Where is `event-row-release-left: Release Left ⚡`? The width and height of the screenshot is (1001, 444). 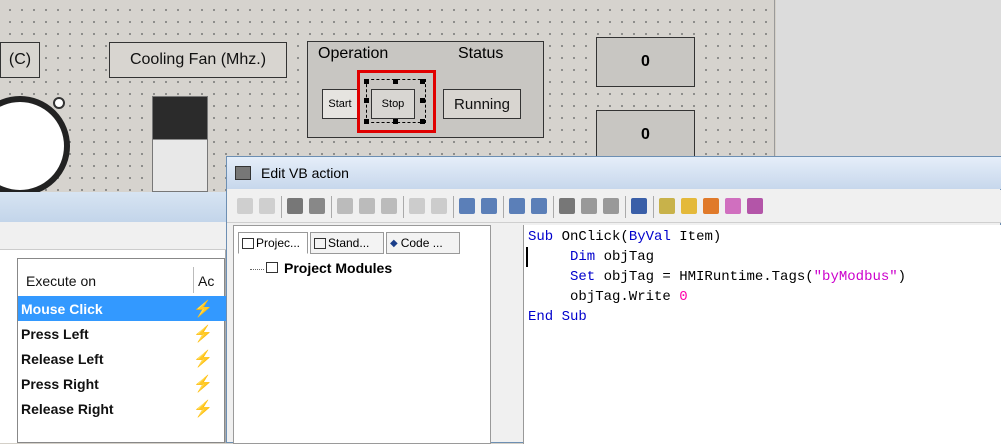
event-row-release-left: Release Left ⚡ is located at coordinates (122, 358).